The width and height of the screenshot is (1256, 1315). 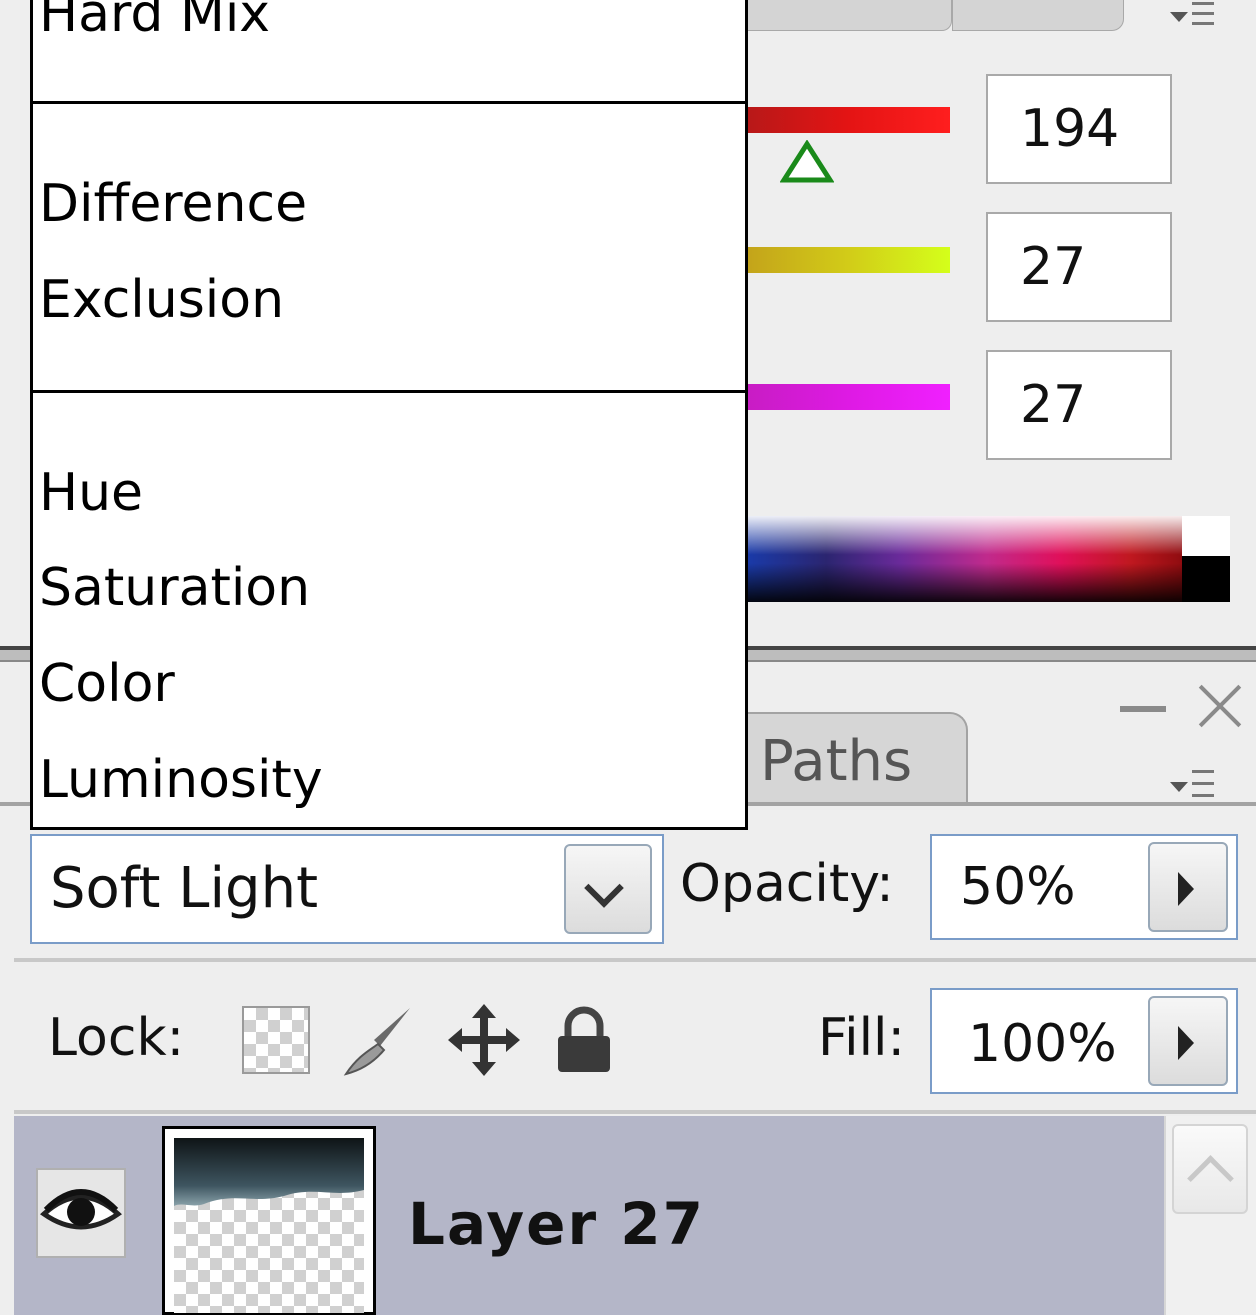 What do you see at coordinates (584, 1040) in the screenshot?
I see `padlock-icon` at bounding box center [584, 1040].